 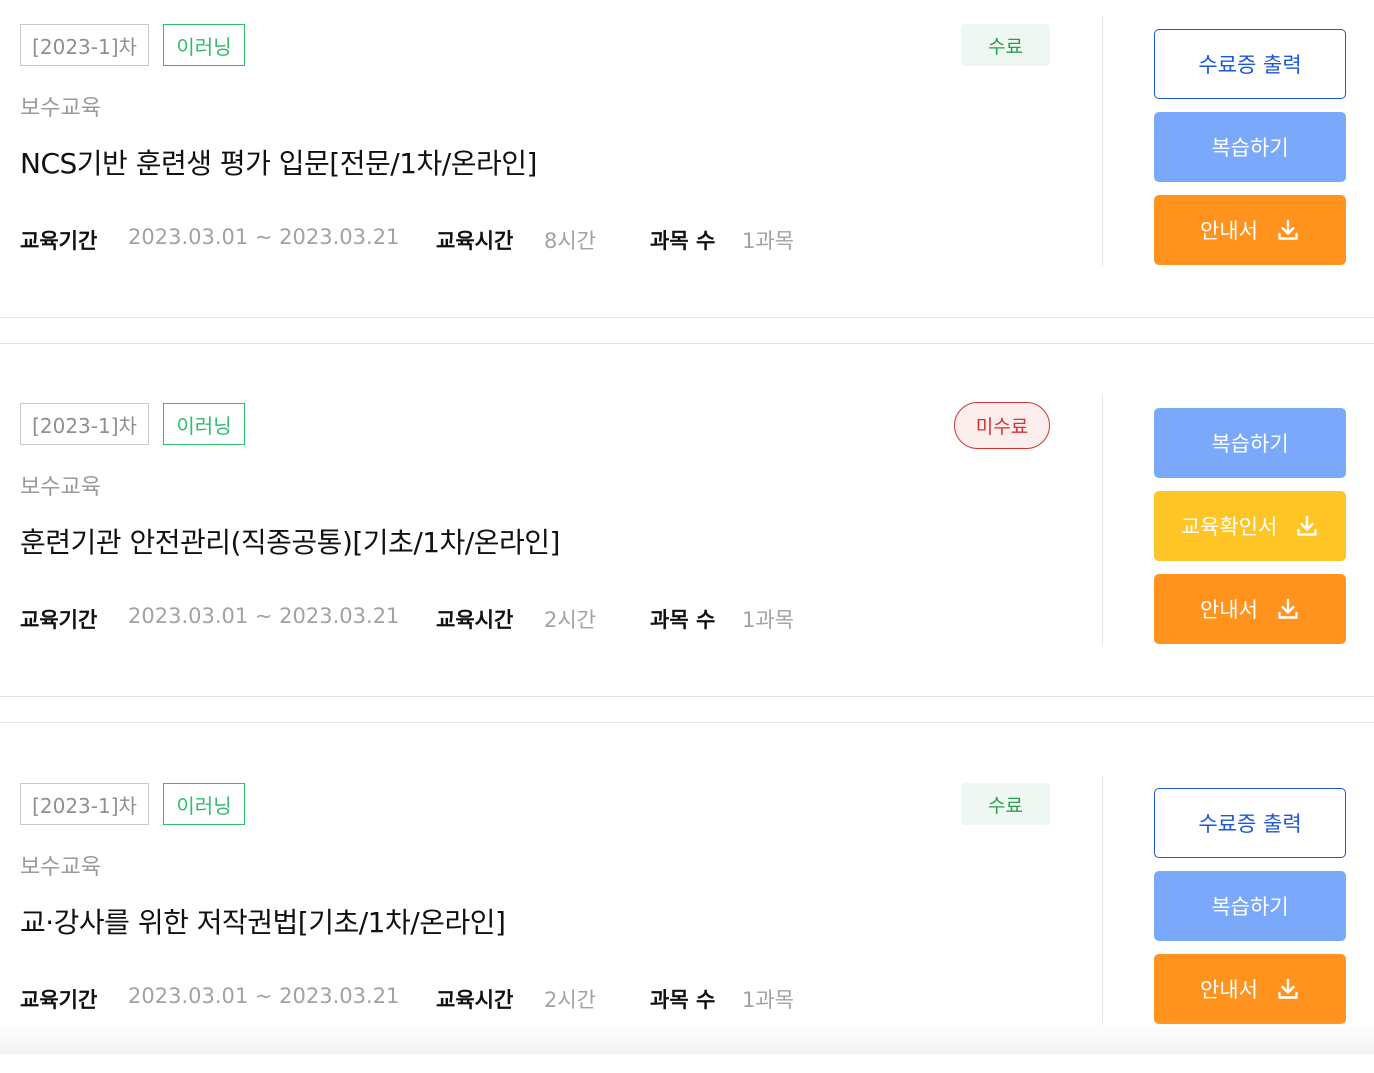 What do you see at coordinates (570, 241) in the screenshot?
I see `hours-value: 8시간` at bounding box center [570, 241].